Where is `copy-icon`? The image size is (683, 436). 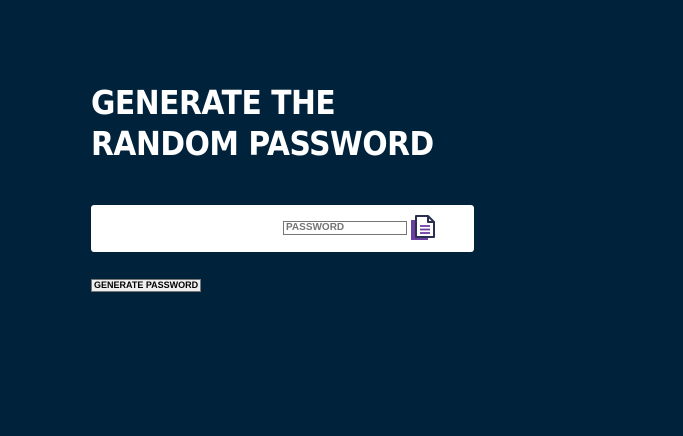 copy-icon is located at coordinates (423, 228).